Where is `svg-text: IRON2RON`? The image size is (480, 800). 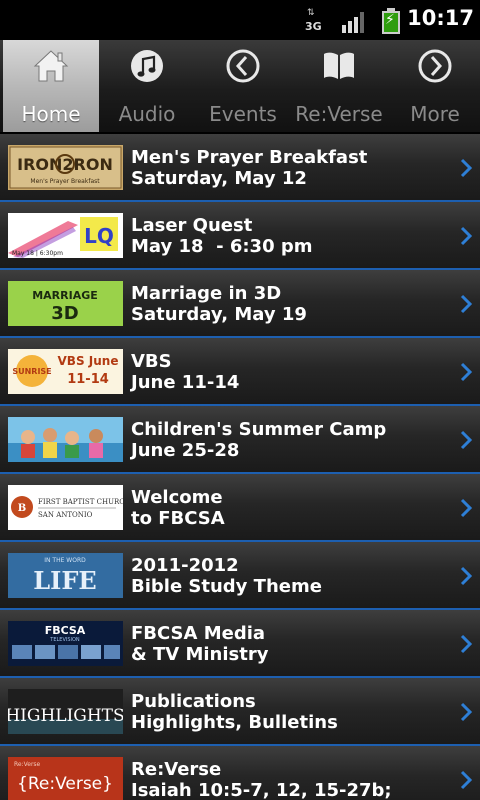 svg-text: IRON2RON is located at coordinates (65, 164).